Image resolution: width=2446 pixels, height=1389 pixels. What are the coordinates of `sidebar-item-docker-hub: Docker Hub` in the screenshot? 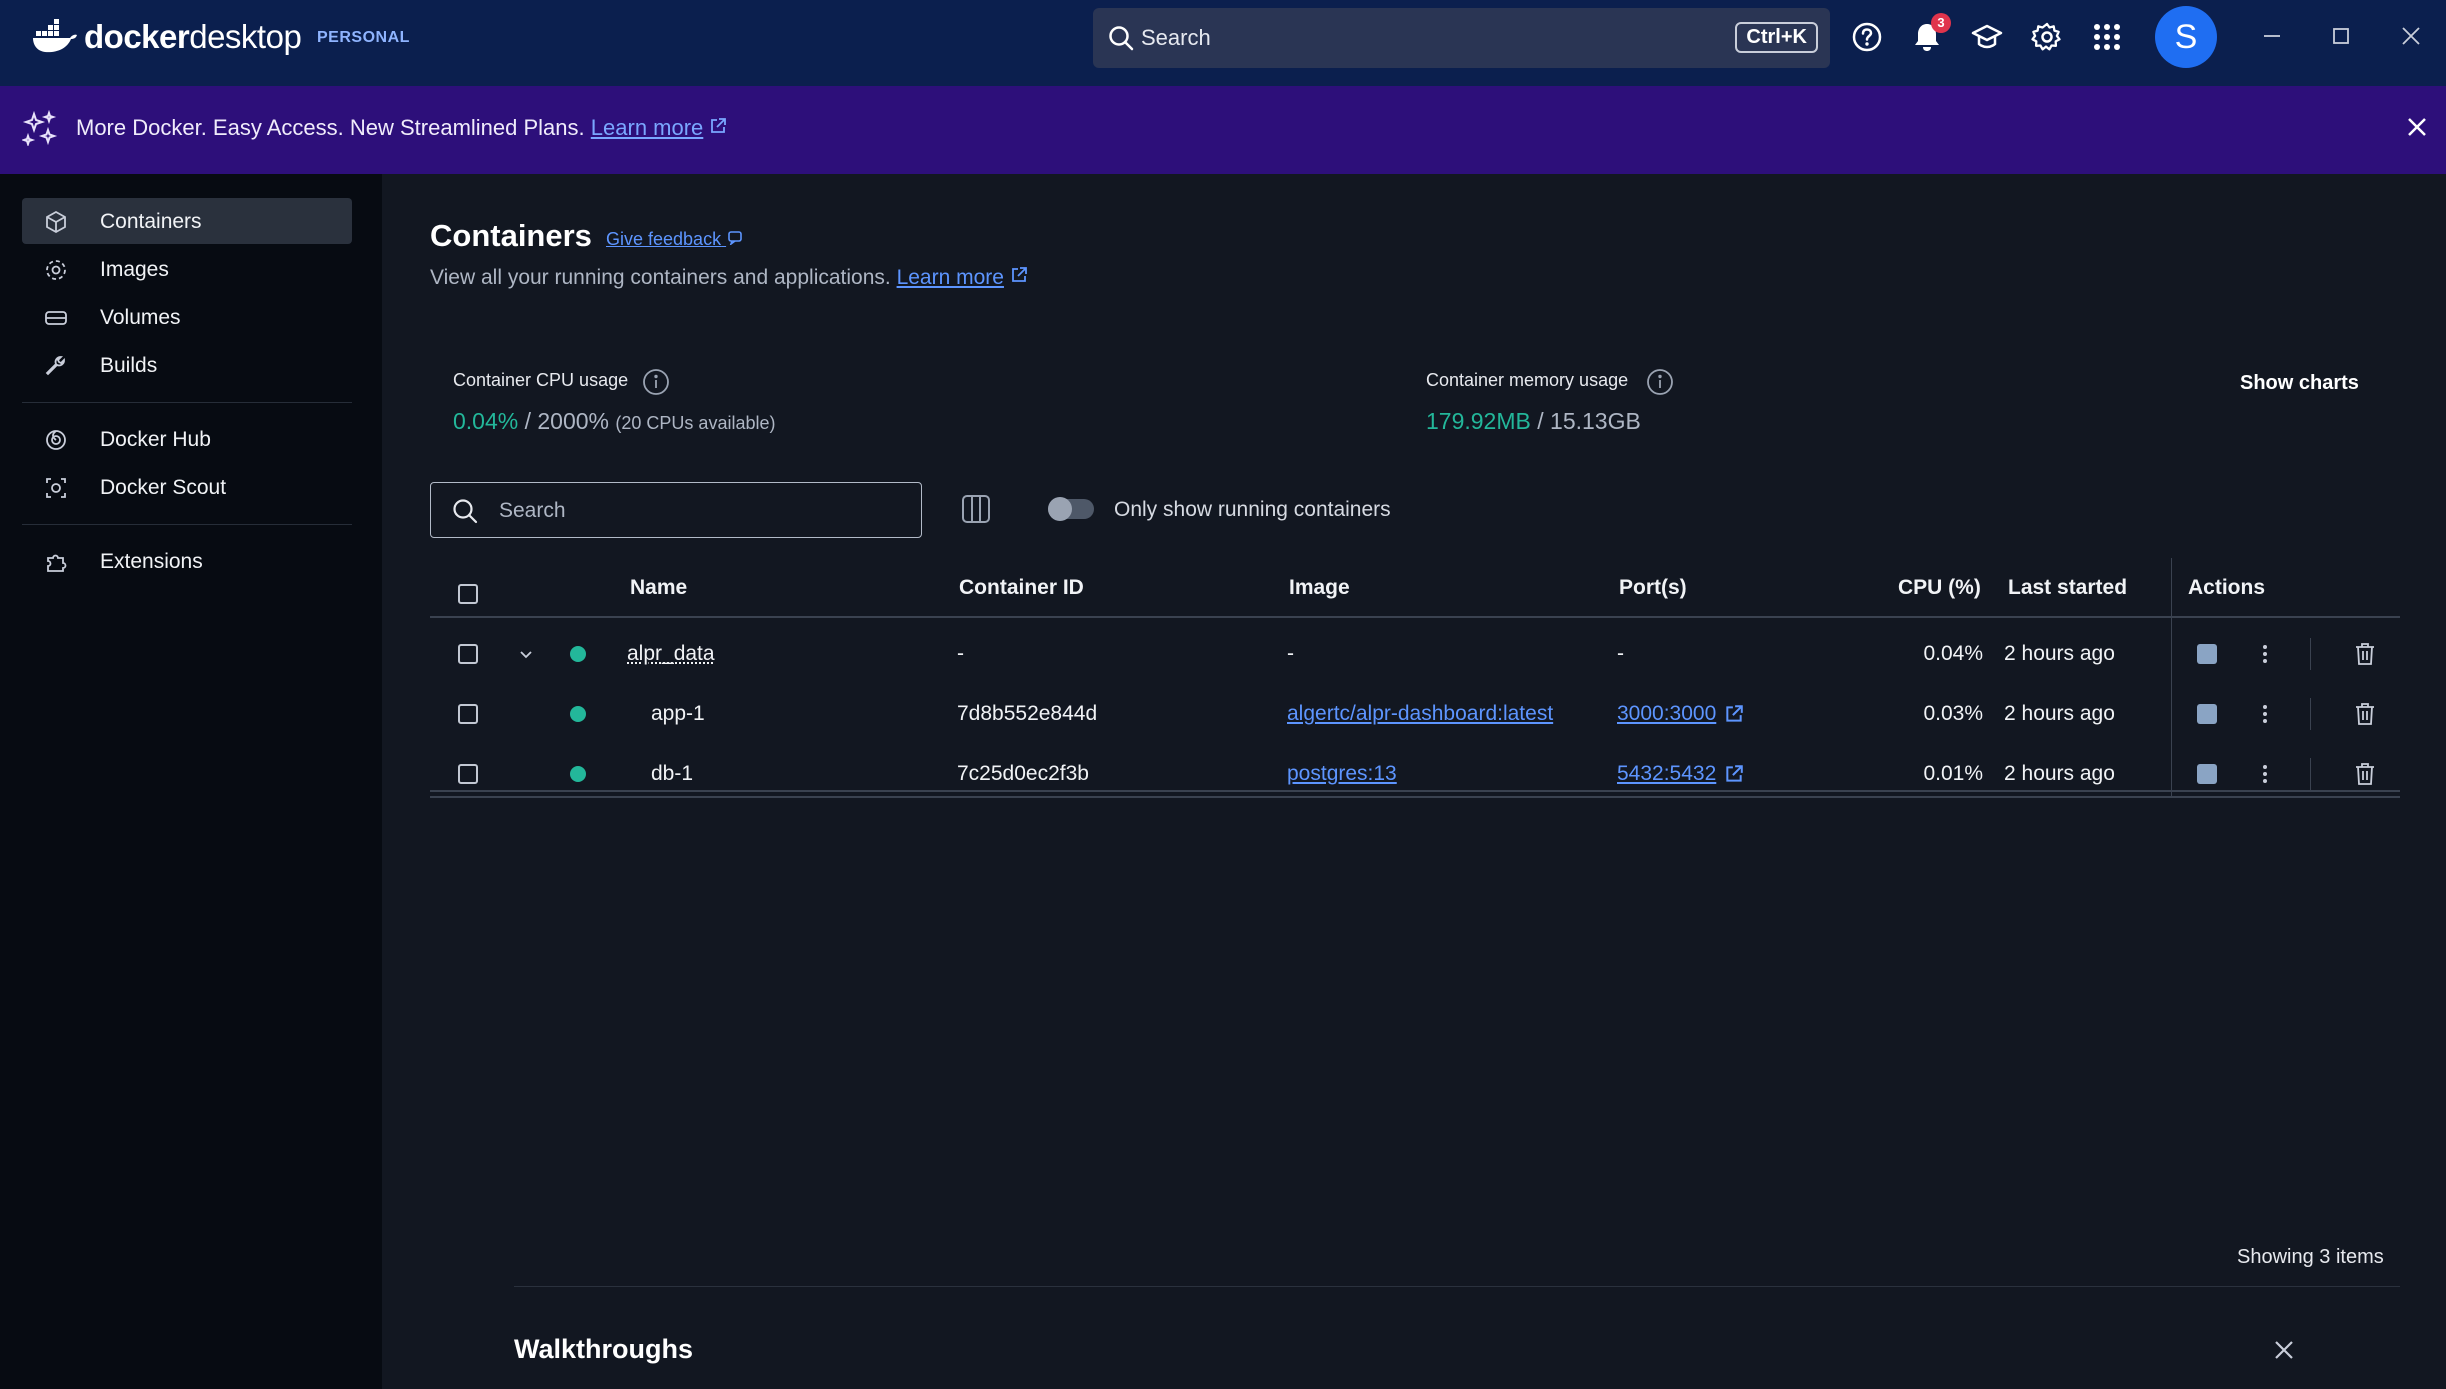 It's located at (187, 439).